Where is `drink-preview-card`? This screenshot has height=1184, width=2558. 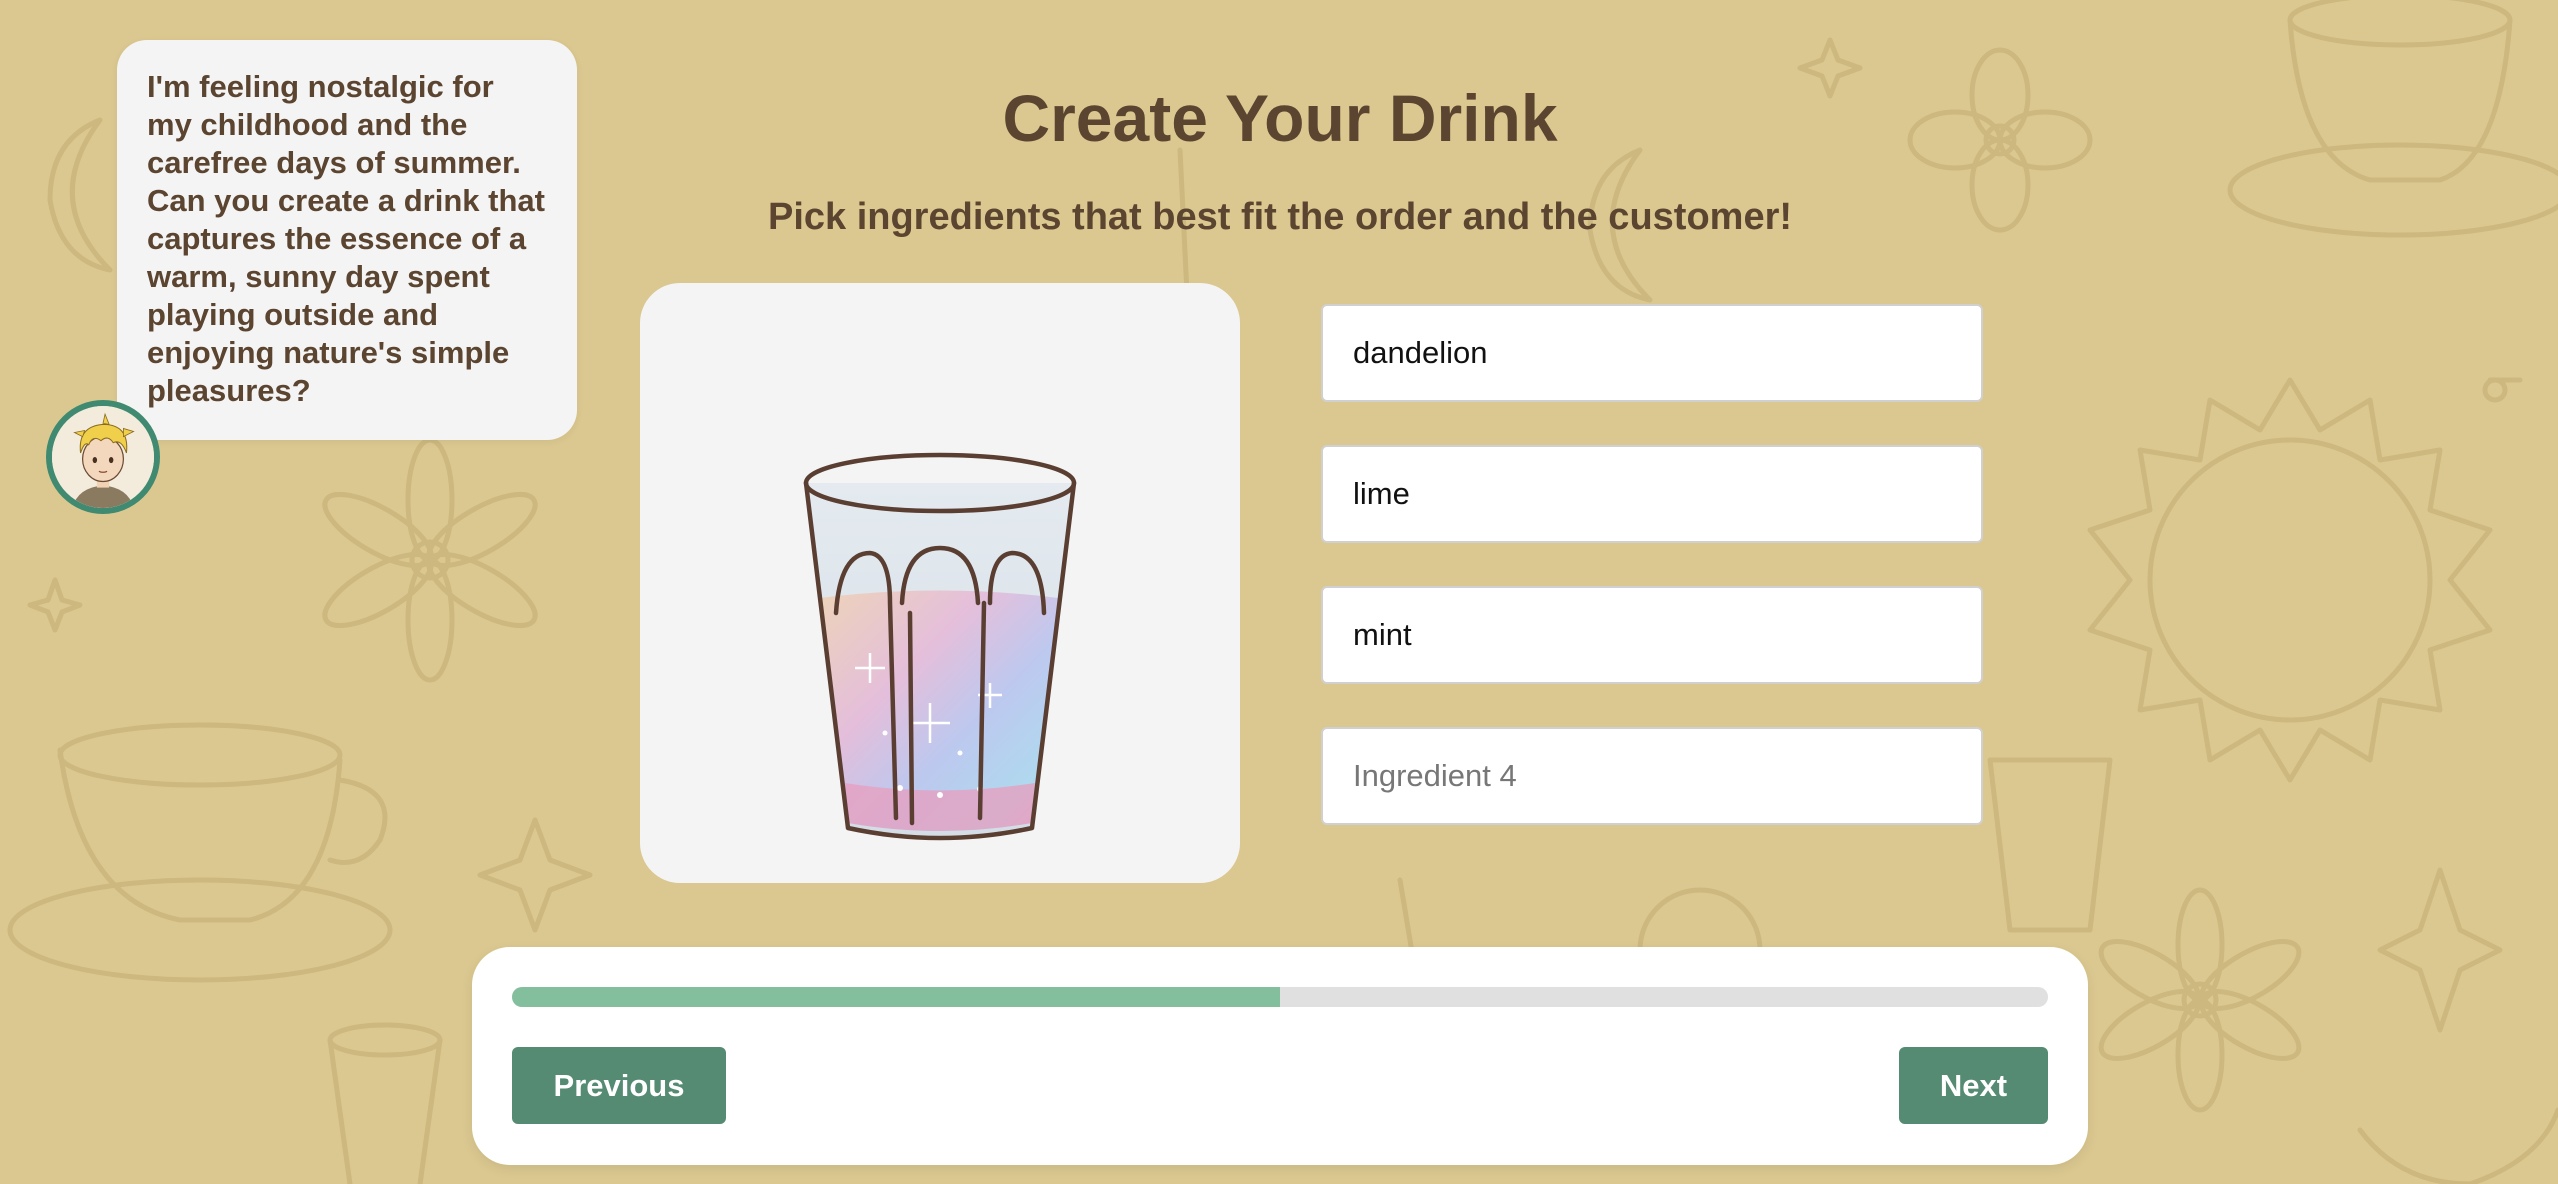
drink-preview-card is located at coordinates (940, 583).